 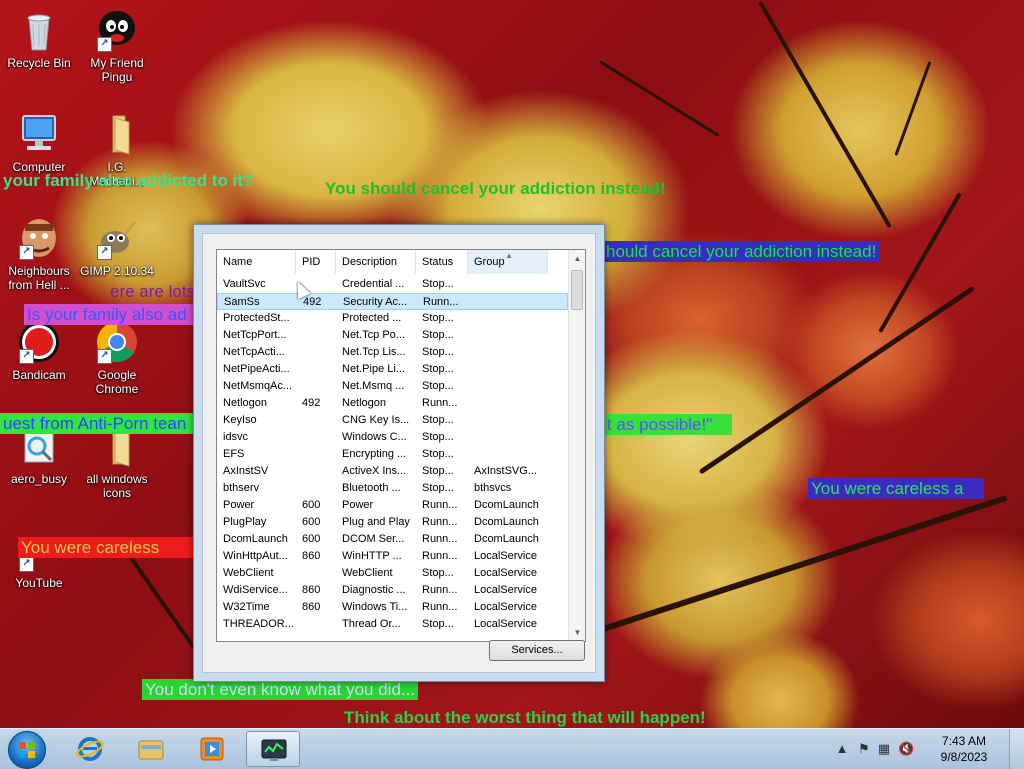 I want to click on taskbar-media-player, so click(x=212, y=749).